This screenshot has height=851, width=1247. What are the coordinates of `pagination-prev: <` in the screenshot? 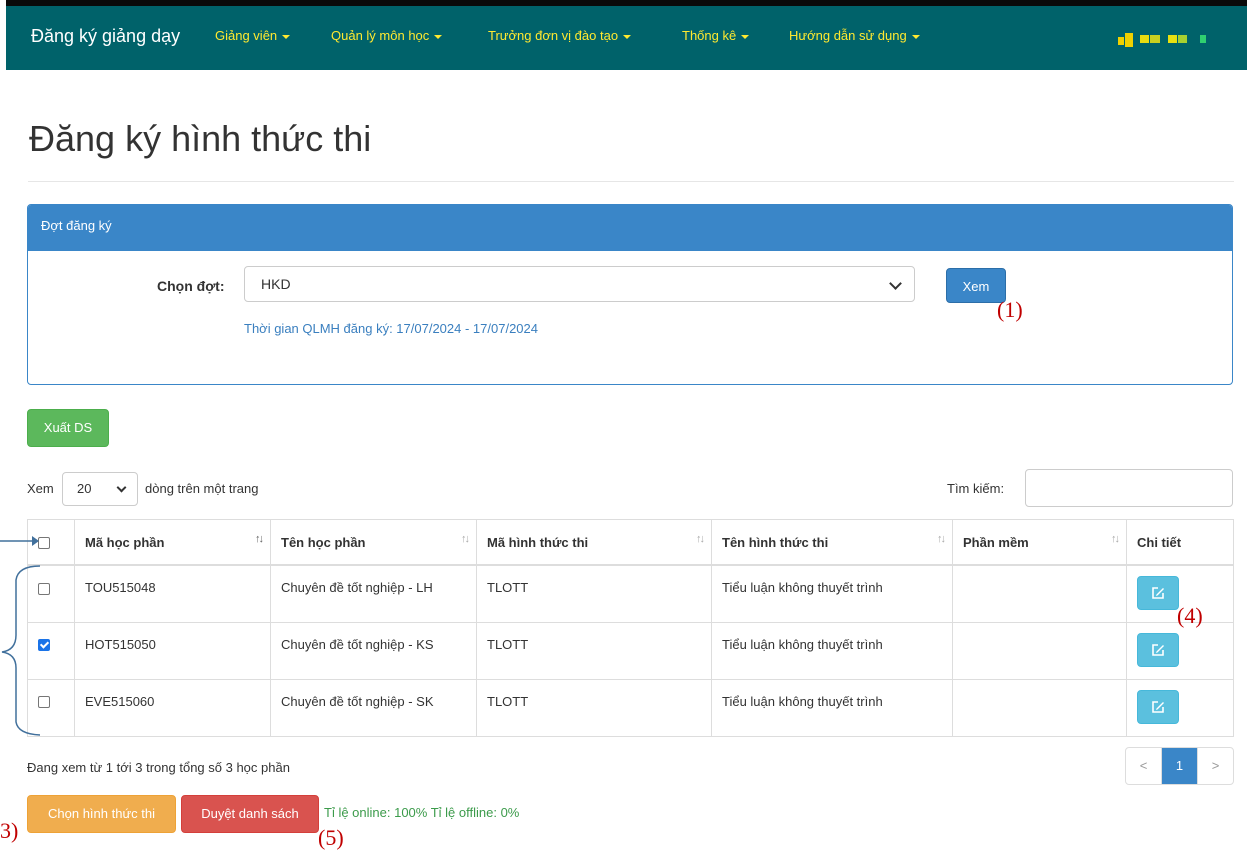 It's located at (1143, 766).